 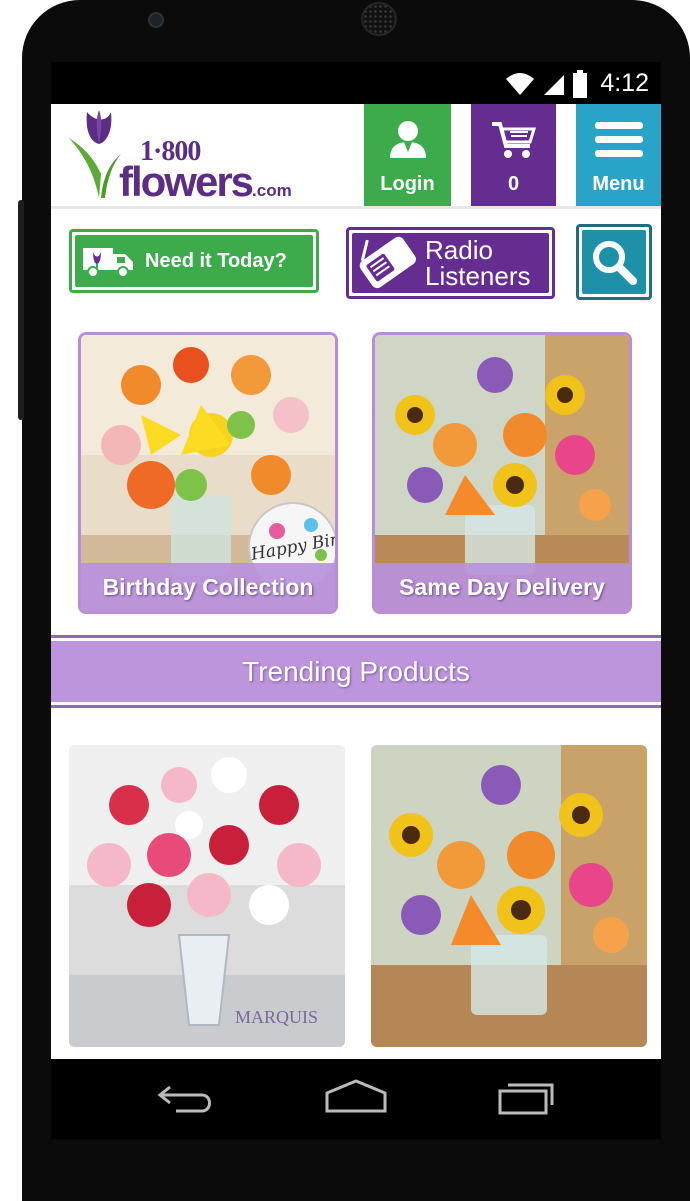 I want to click on volume-button, so click(x=21, y=310).